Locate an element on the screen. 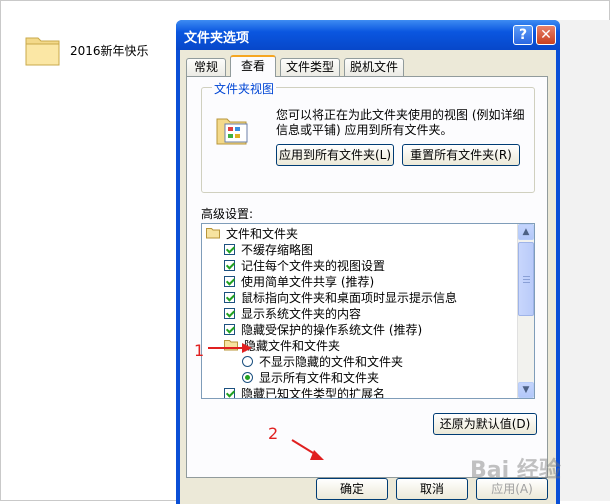 This screenshot has width=610, height=504. list-item: 隐藏已知文件类型的扩展名 is located at coordinates (305, 392).